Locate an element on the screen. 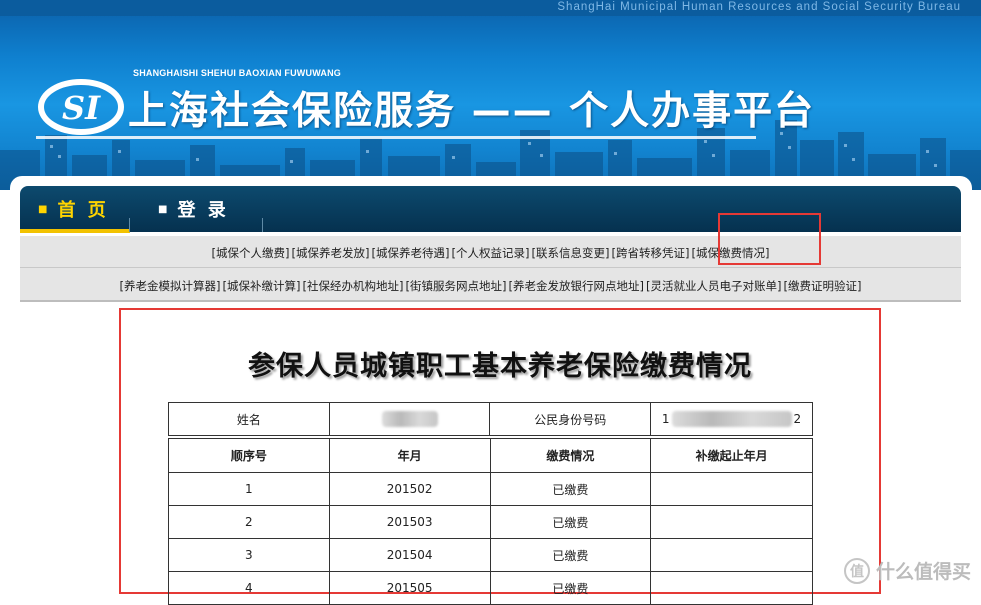 The width and height of the screenshot is (981, 605). nav-login-label: 登 录 is located at coordinates (203, 210).